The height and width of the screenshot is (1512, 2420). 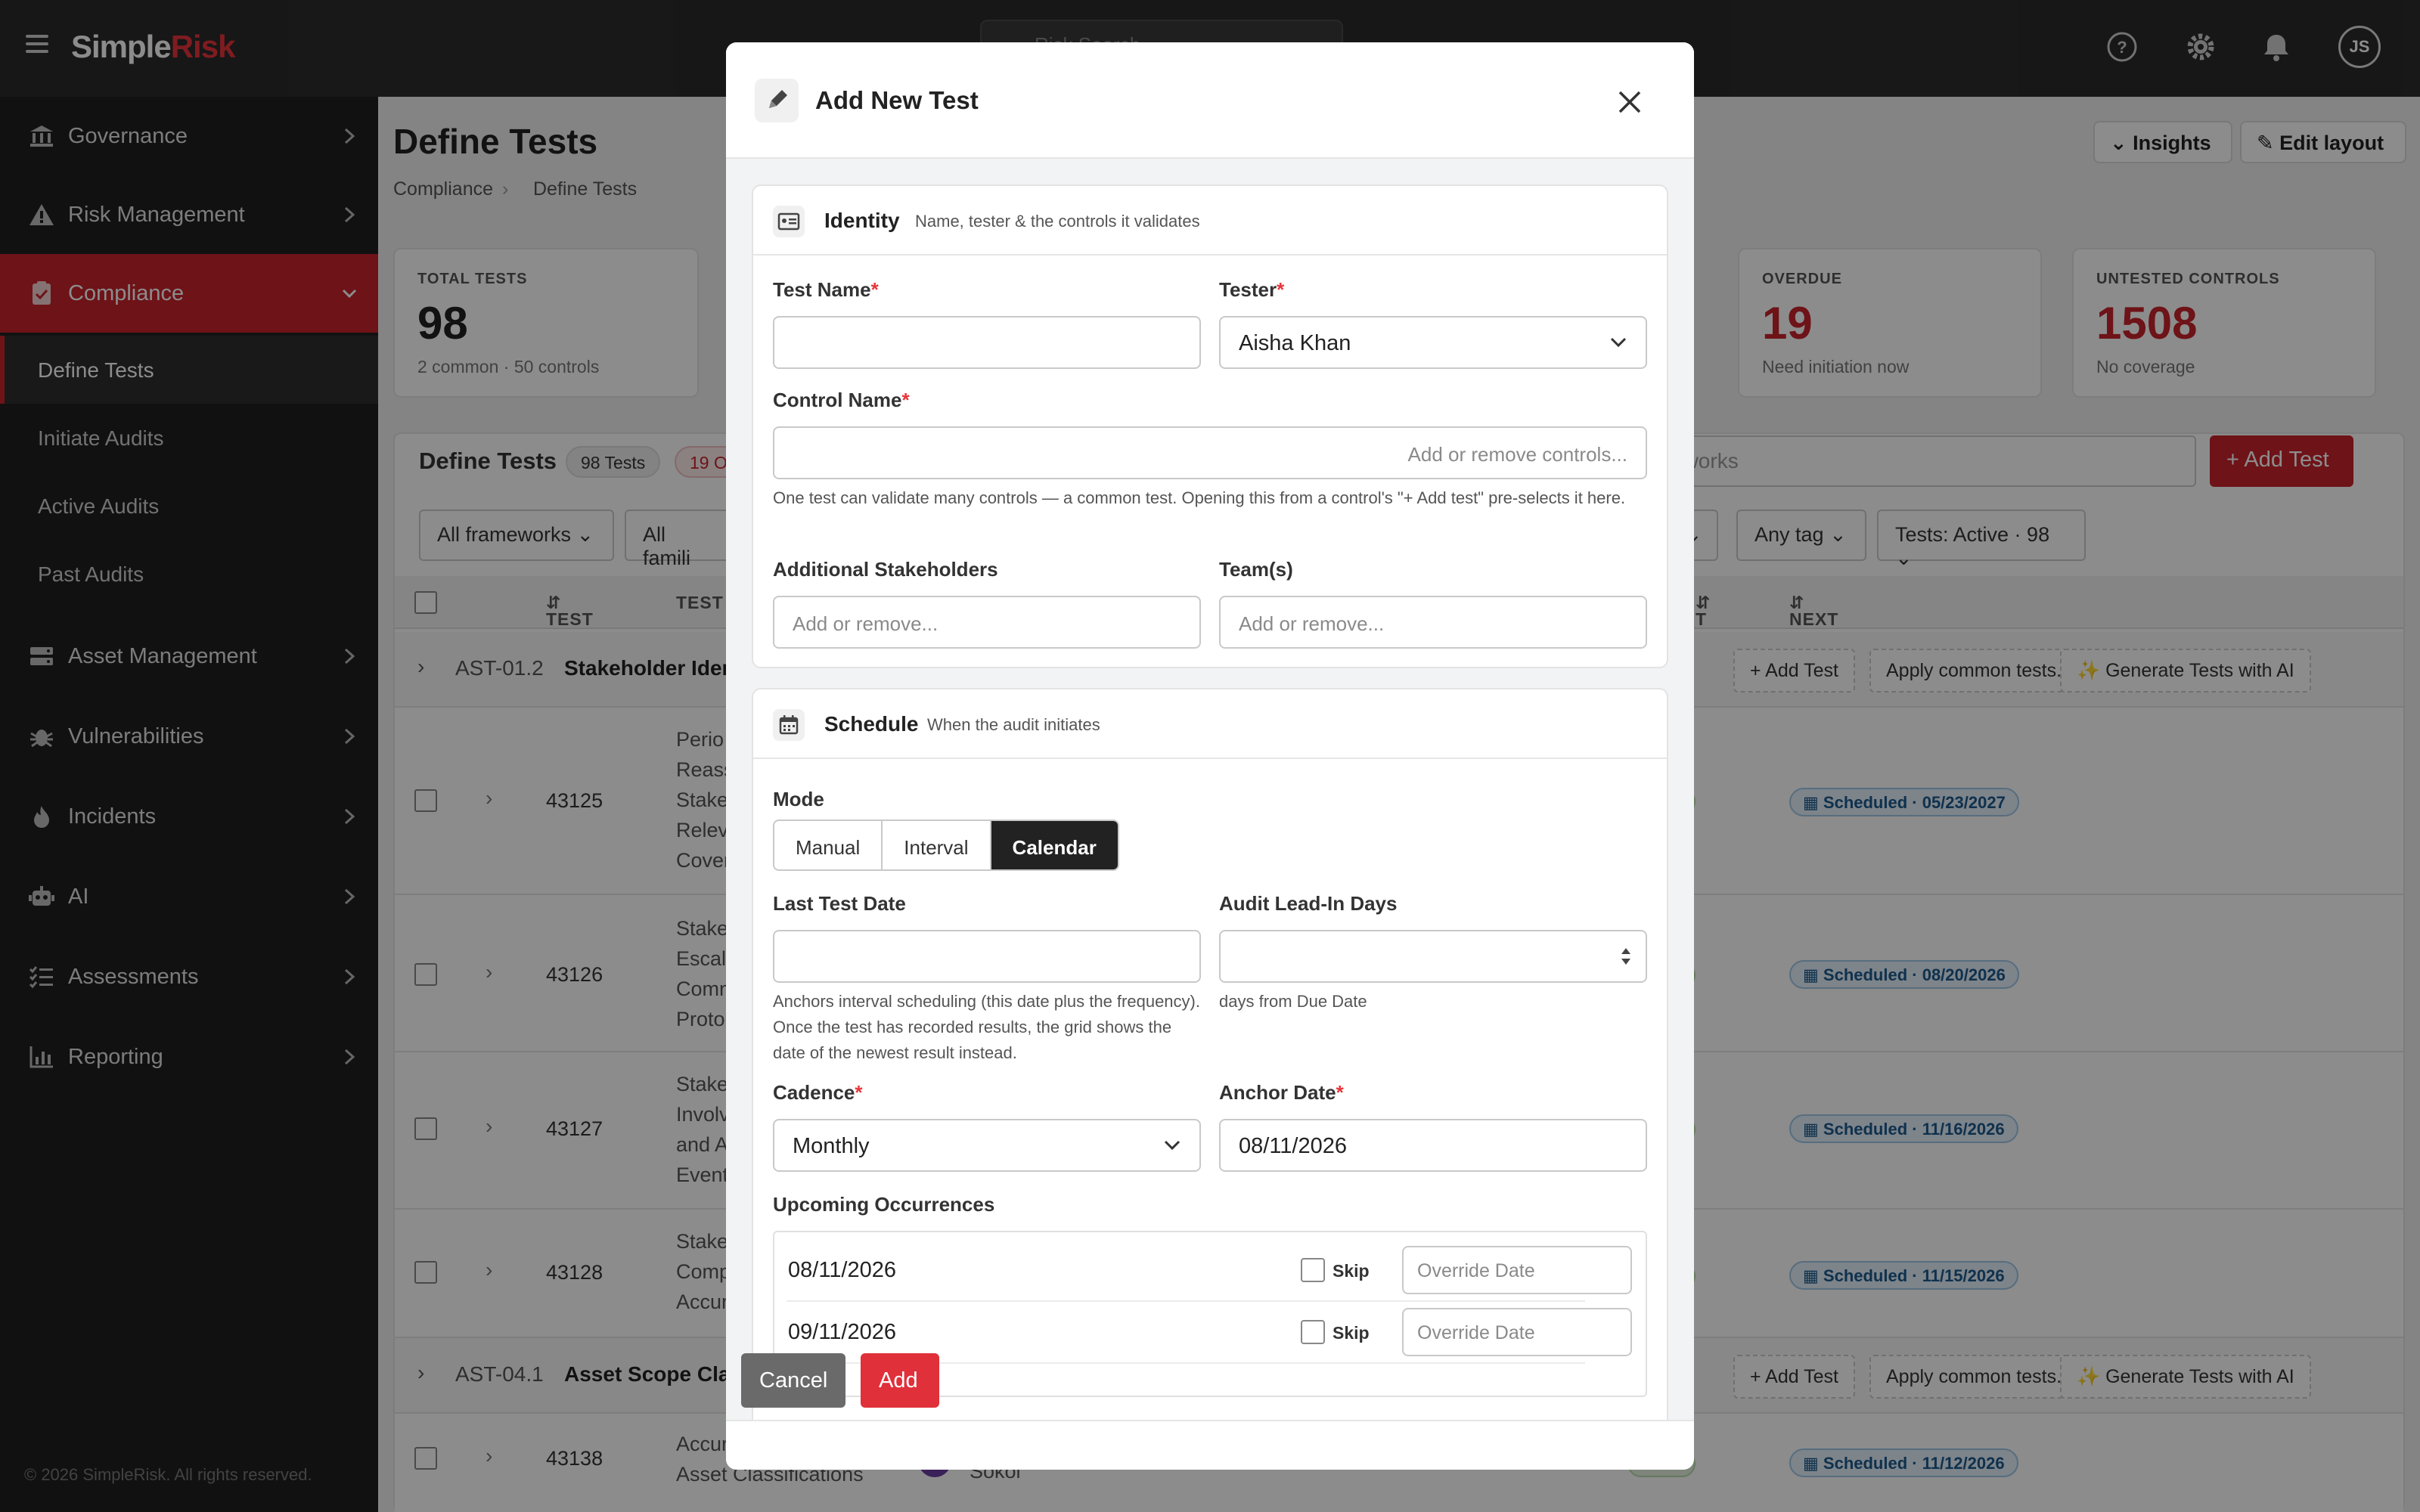 I want to click on field-label: Cadence*, so click(x=818, y=1092).